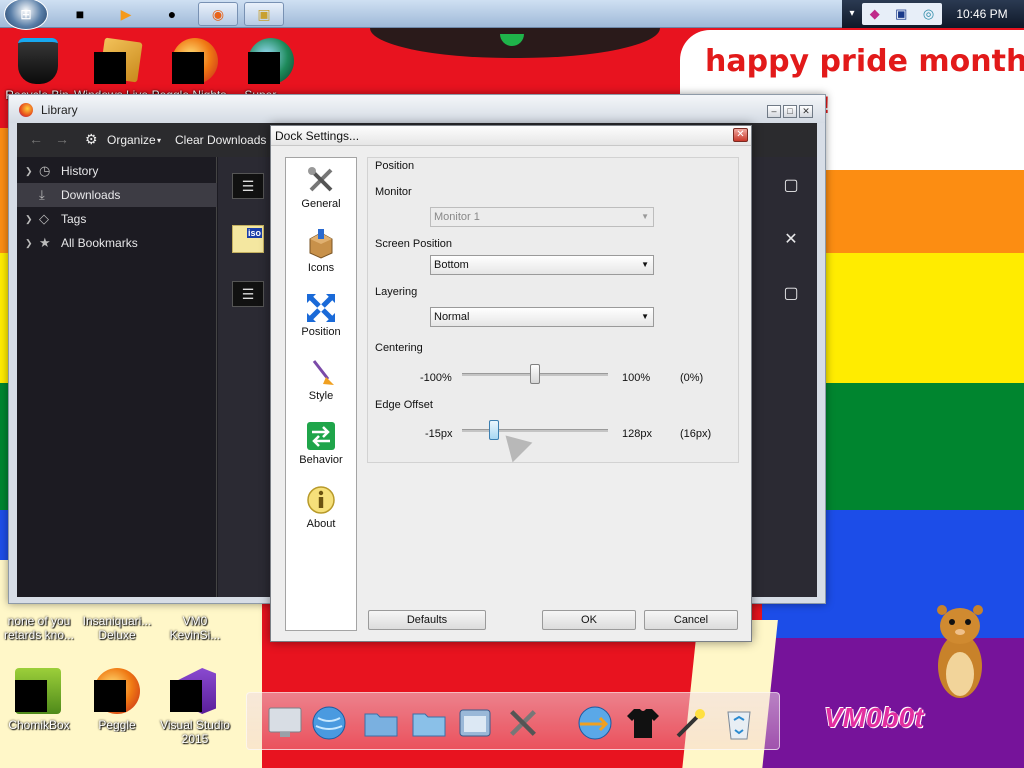 The height and width of the screenshot is (768, 1024). What do you see at coordinates (26, 15) in the screenshot?
I see `start-button: ⊞` at bounding box center [26, 15].